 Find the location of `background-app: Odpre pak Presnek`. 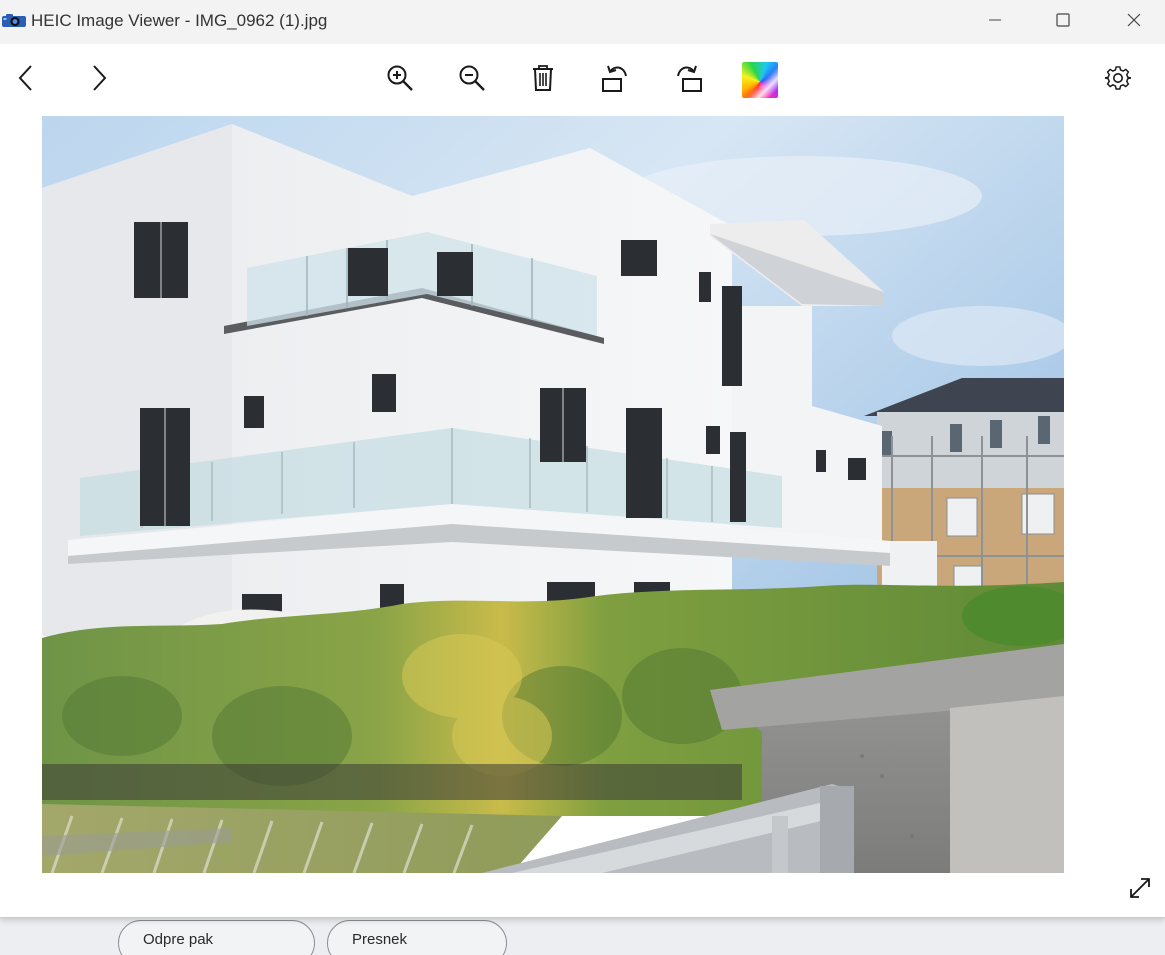

background-app: Odpre pak Presnek is located at coordinates (582, 936).